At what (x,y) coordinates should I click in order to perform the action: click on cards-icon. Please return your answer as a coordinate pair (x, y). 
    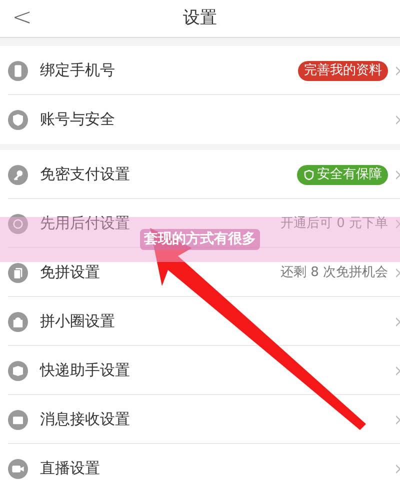
    Looking at the image, I should click on (18, 272).